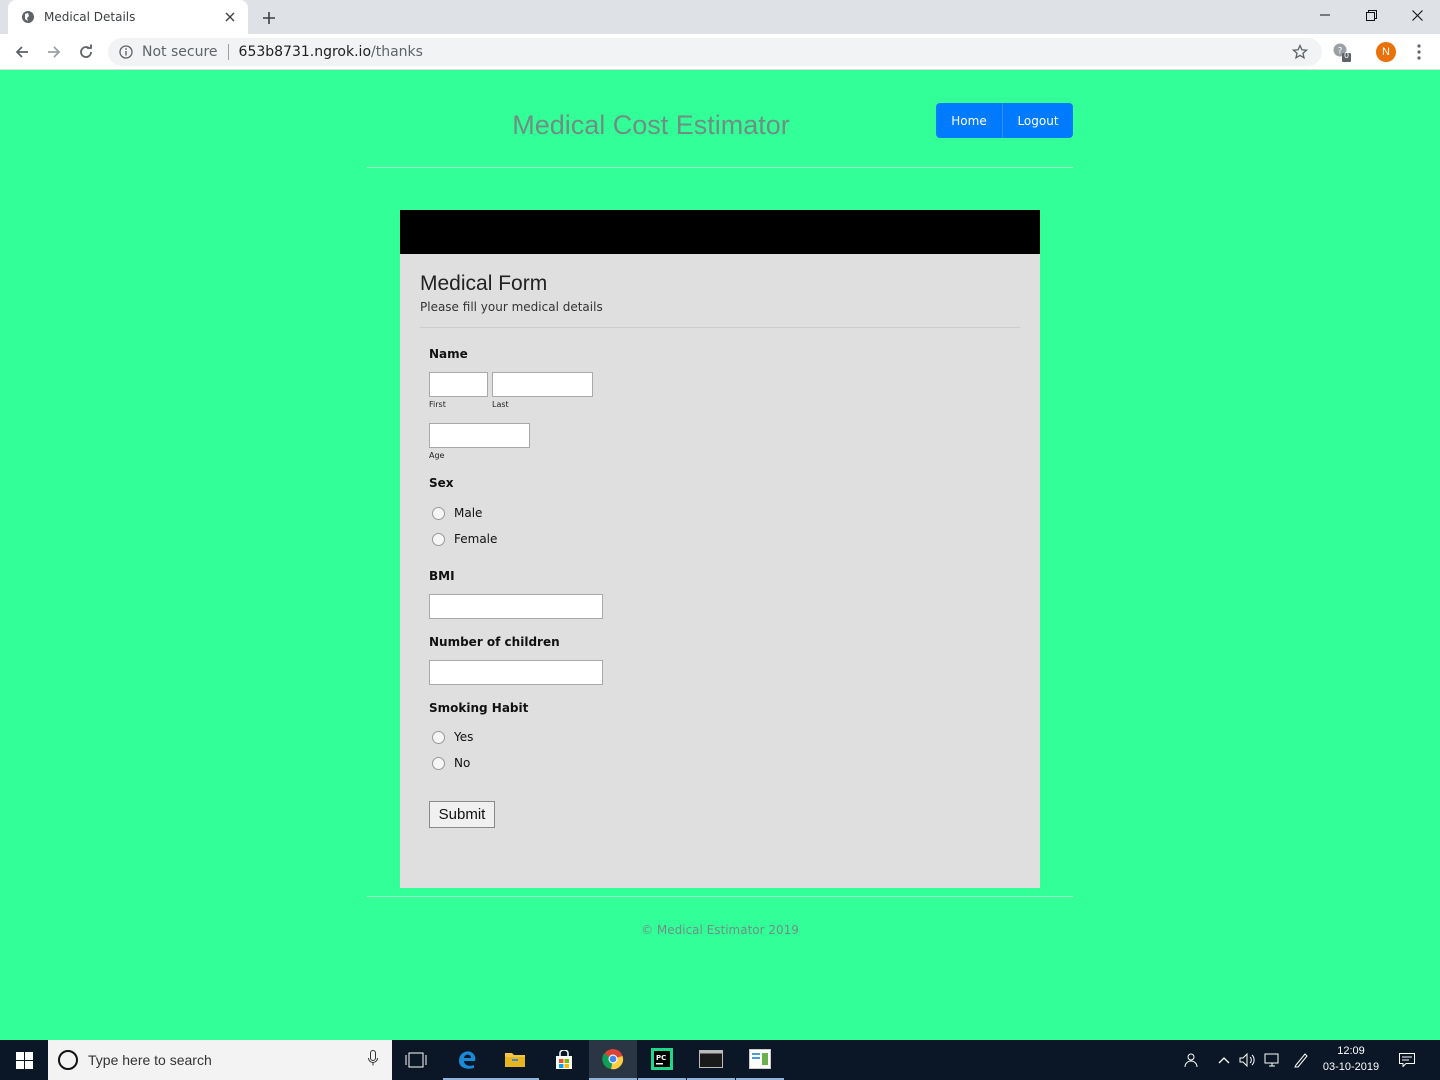 The width and height of the screenshot is (1440, 1080). What do you see at coordinates (438, 513) in the screenshot?
I see `radio-male` at bounding box center [438, 513].